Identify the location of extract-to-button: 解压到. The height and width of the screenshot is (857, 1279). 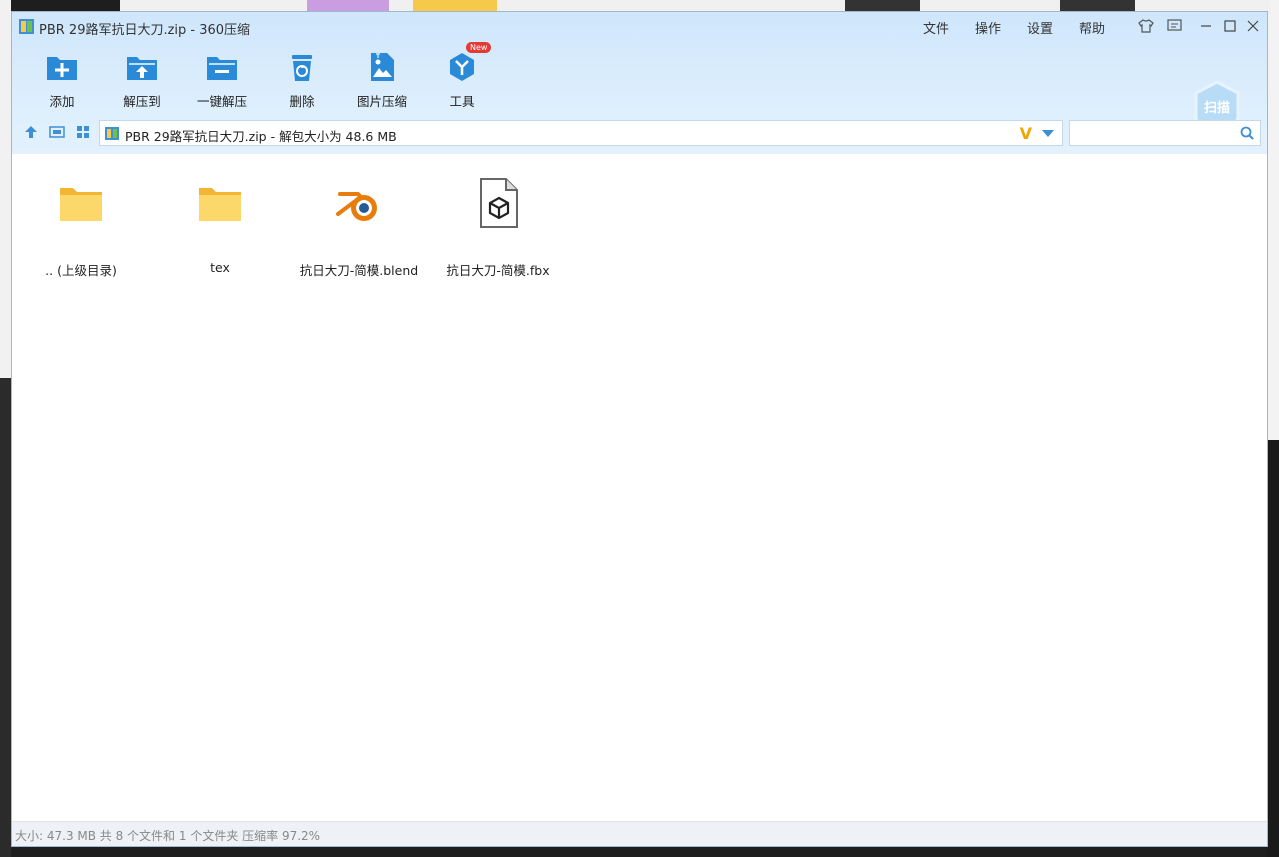
(142, 80).